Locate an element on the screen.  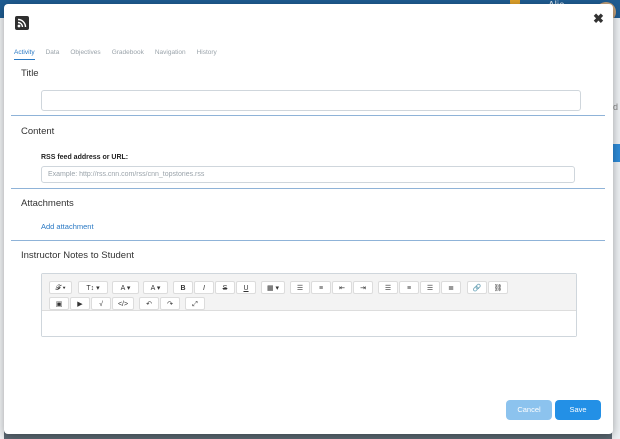
align-left-button: ☰ is located at coordinates (388, 287).